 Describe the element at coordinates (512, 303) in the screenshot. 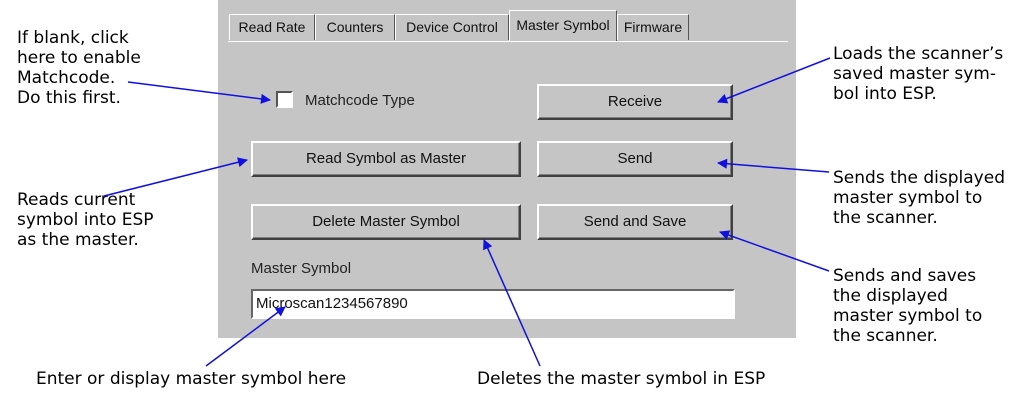

I see `arrow-to-delete` at that location.